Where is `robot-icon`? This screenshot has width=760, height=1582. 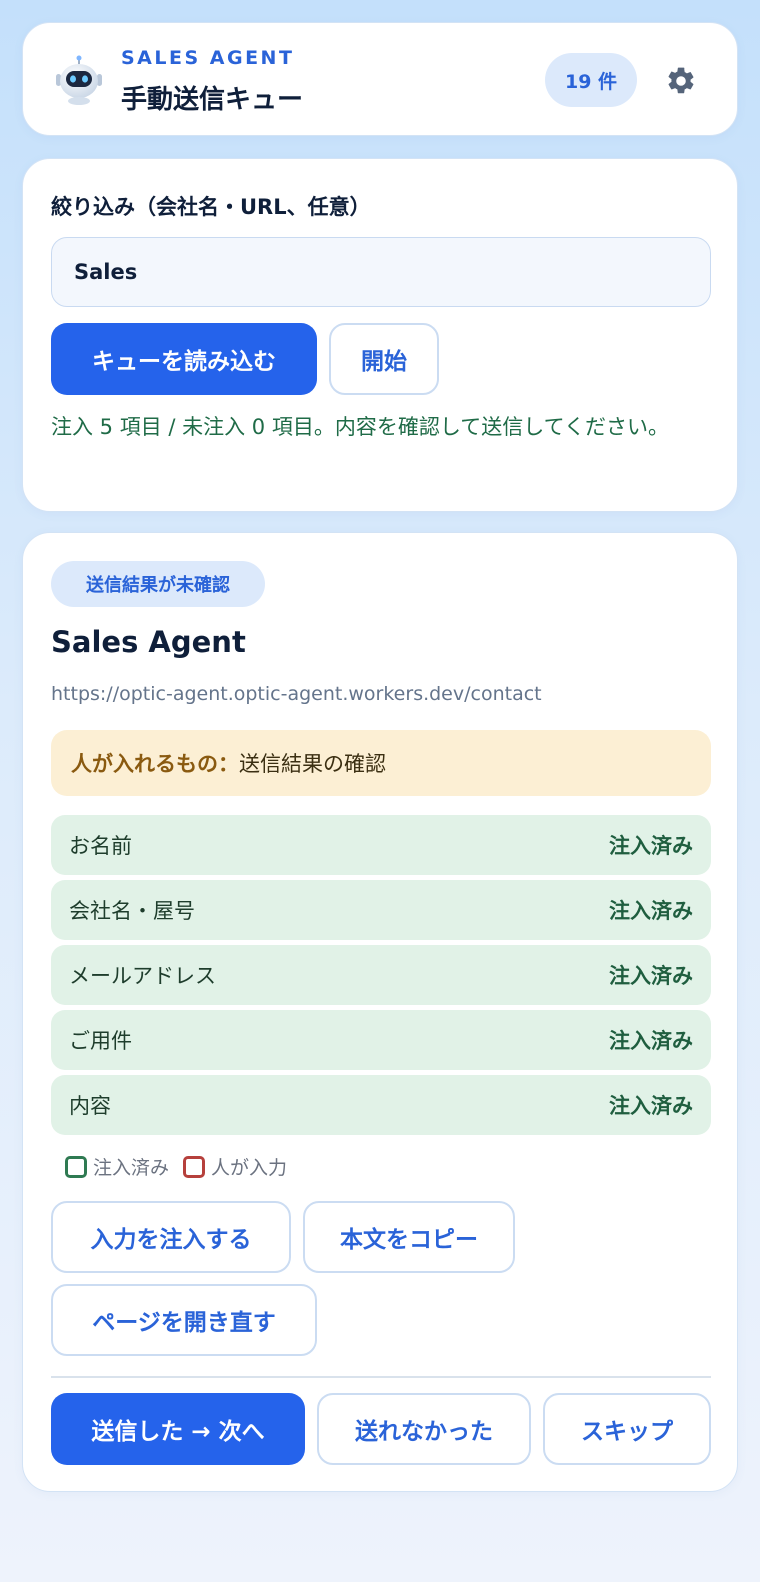 robot-icon is located at coordinates (79, 80).